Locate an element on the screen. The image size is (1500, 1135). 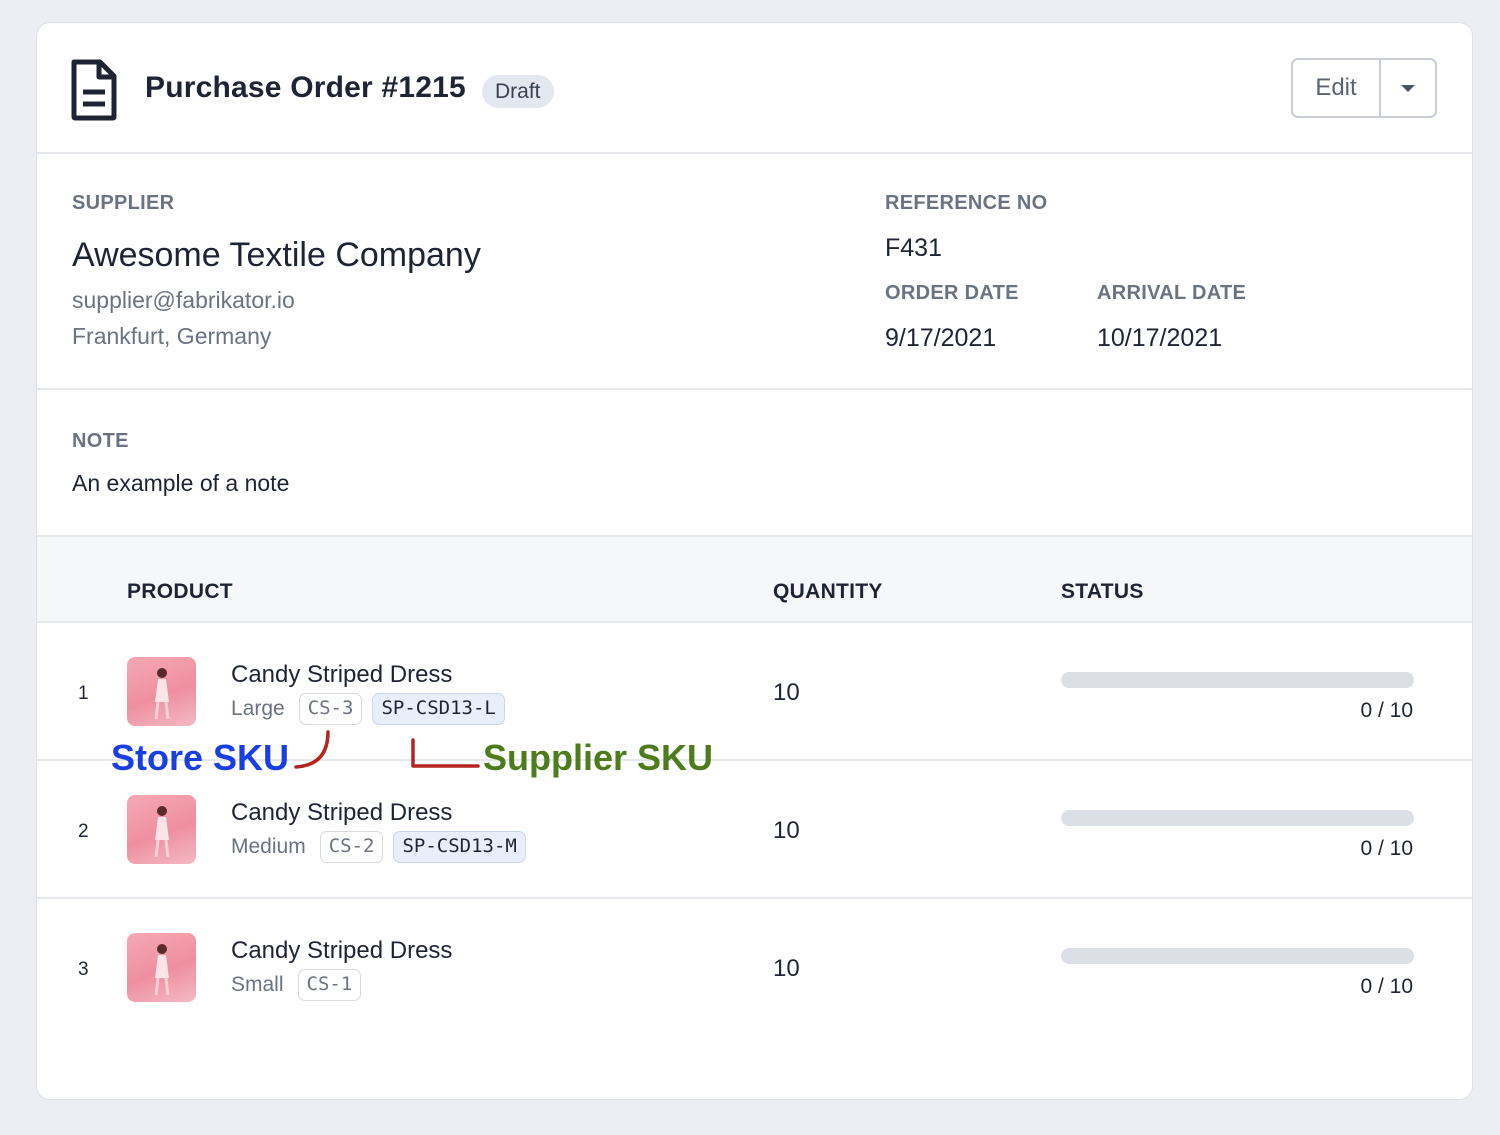
supplier-location: Frankfurt, Germany is located at coordinates (172, 336).